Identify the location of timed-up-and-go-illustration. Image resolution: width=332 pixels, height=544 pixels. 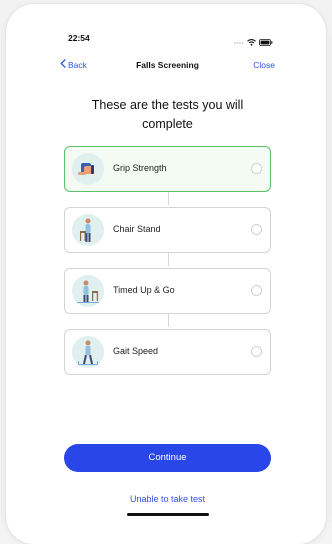
(88, 291).